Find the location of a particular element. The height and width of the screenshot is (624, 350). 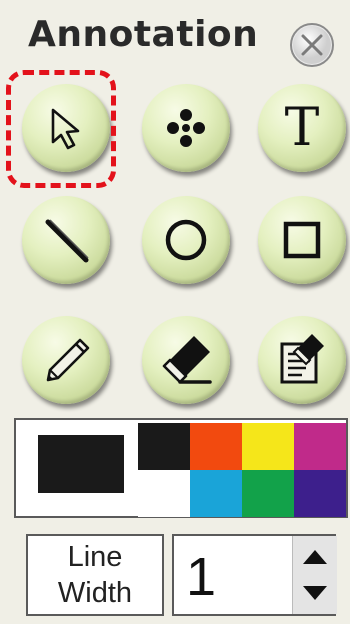

square-icon is located at coordinates (302, 240).